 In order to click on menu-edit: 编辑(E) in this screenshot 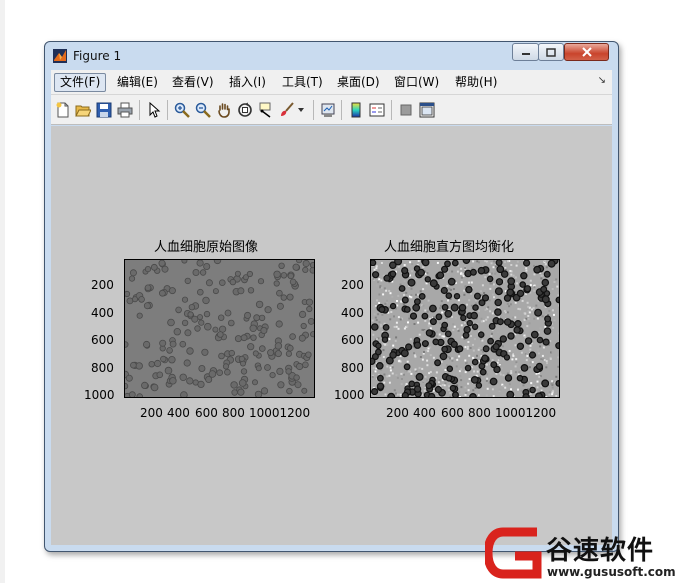, I will do `click(137, 82)`.